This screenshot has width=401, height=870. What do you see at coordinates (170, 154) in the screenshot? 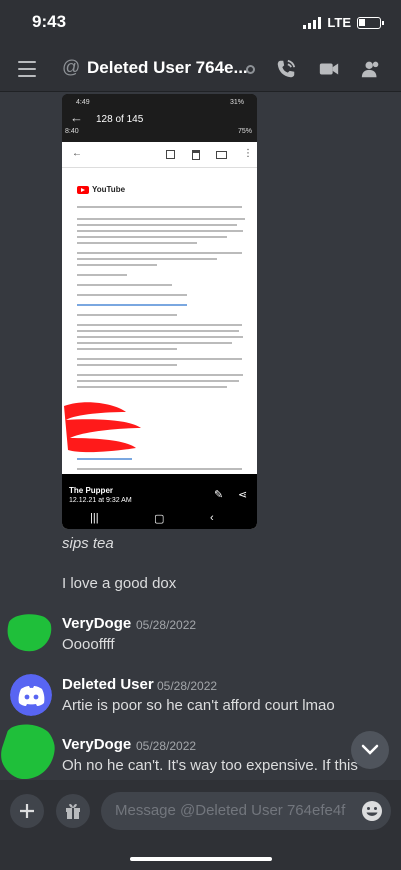
I see `archive-icon` at bounding box center [170, 154].